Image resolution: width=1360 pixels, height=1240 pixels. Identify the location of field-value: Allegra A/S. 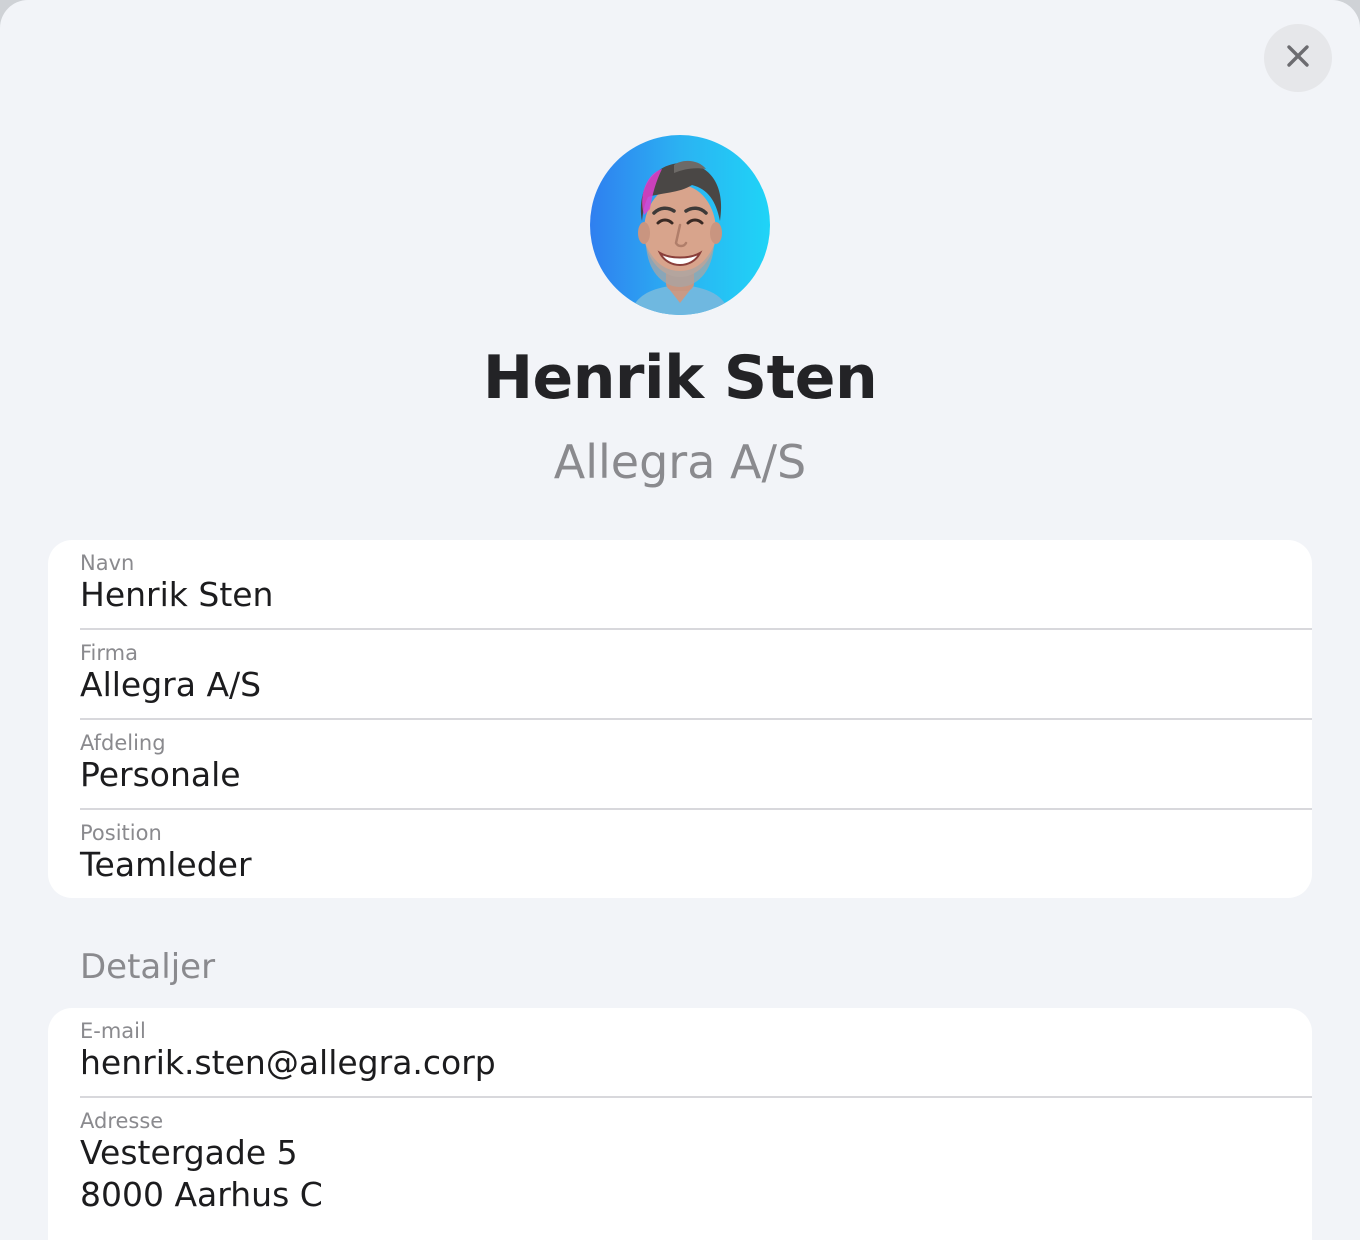
(171, 684).